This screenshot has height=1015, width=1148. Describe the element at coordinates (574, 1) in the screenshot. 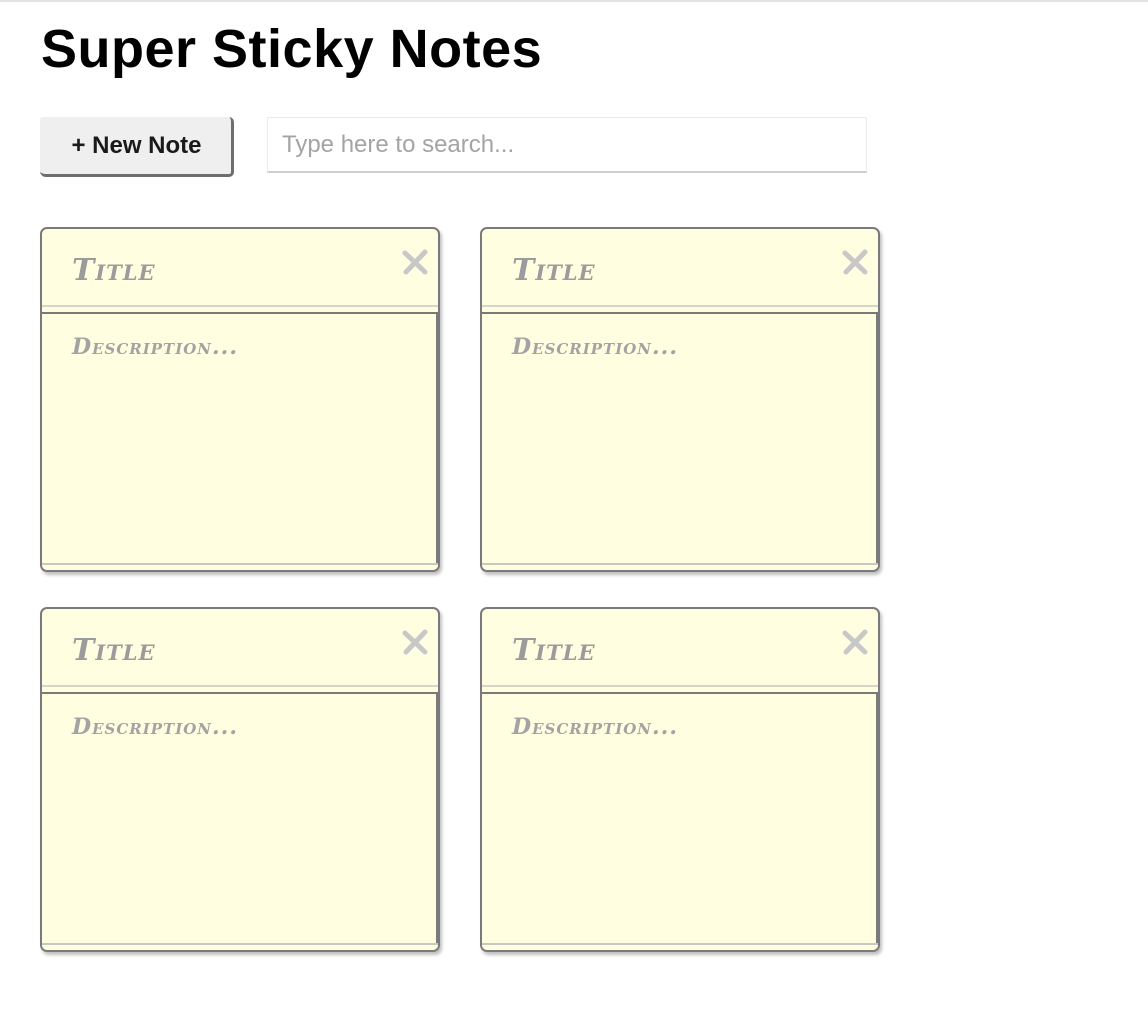

I see `top-divider` at that location.